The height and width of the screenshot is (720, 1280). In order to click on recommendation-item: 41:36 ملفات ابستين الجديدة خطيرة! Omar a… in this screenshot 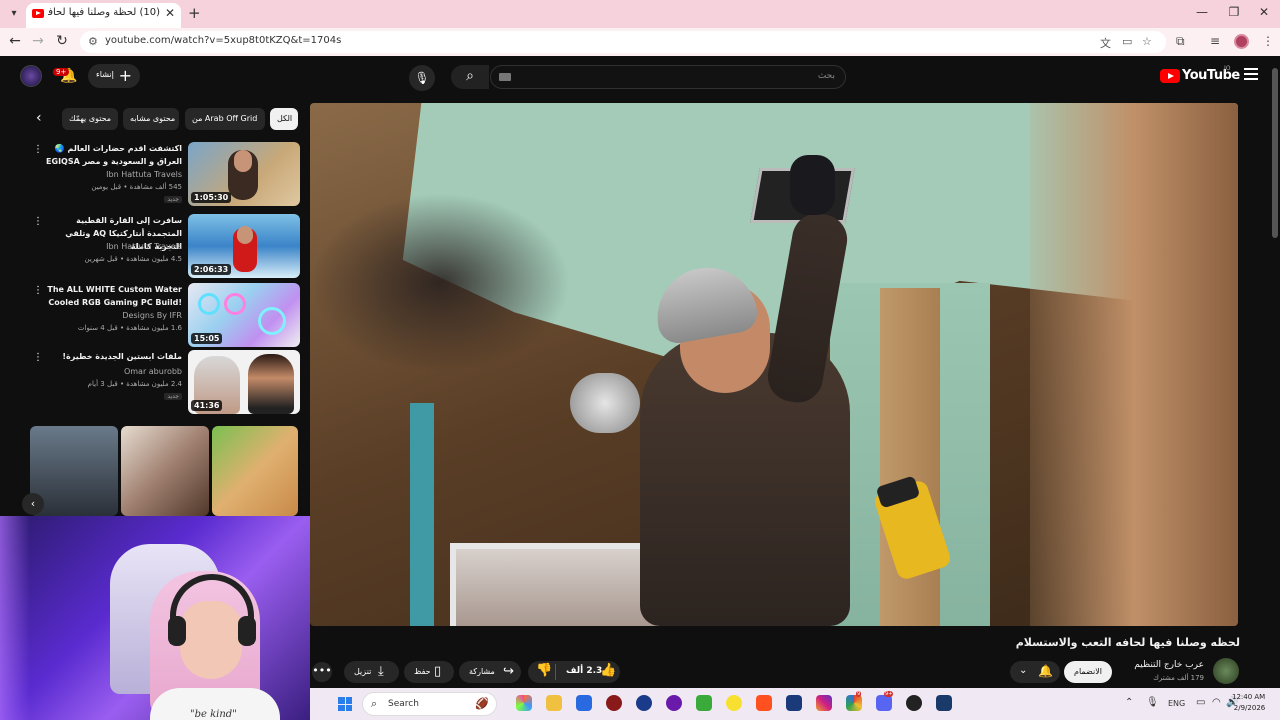, I will do `click(165, 383)`.